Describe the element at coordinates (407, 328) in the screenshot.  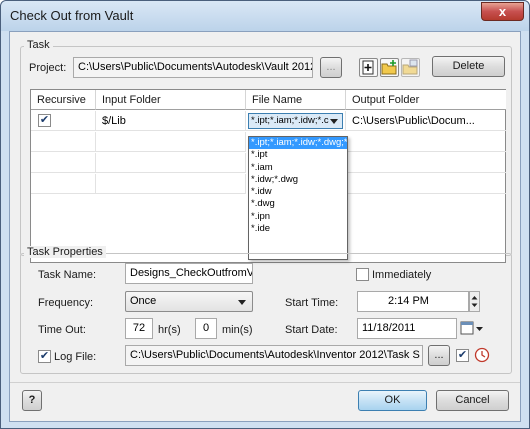
I see `start-date-input: 11/18/2011` at that location.